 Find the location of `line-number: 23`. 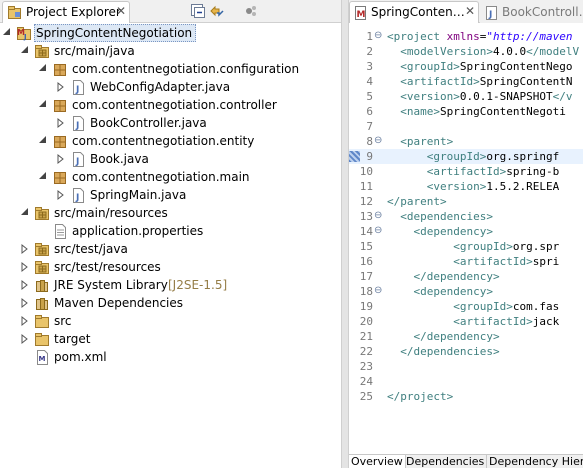

line-number: 23 is located at coordinates (366, 366).